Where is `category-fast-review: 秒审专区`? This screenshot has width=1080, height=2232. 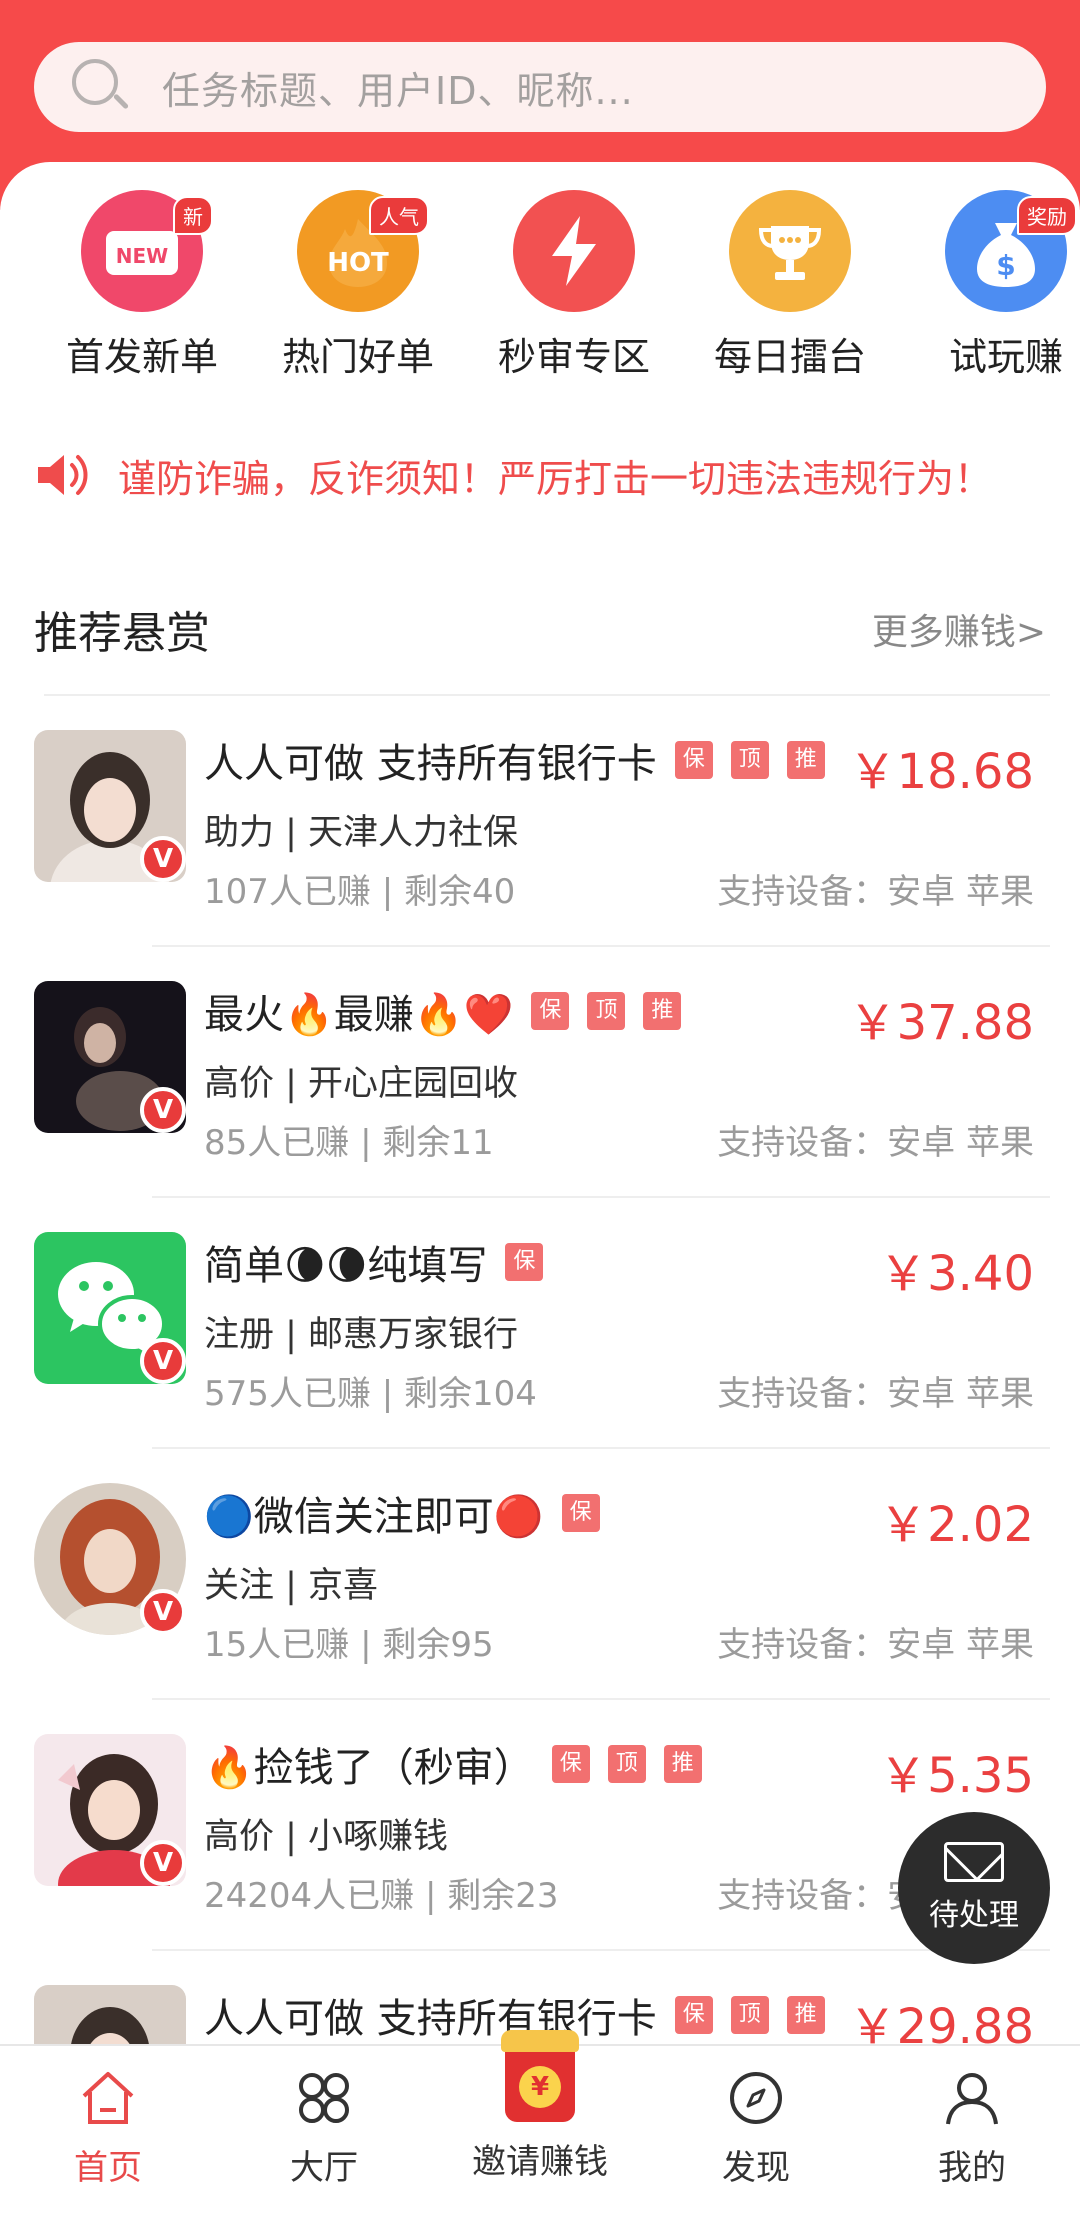
category-fast-review: 秒审专区 is located at coordinates (574, 285).